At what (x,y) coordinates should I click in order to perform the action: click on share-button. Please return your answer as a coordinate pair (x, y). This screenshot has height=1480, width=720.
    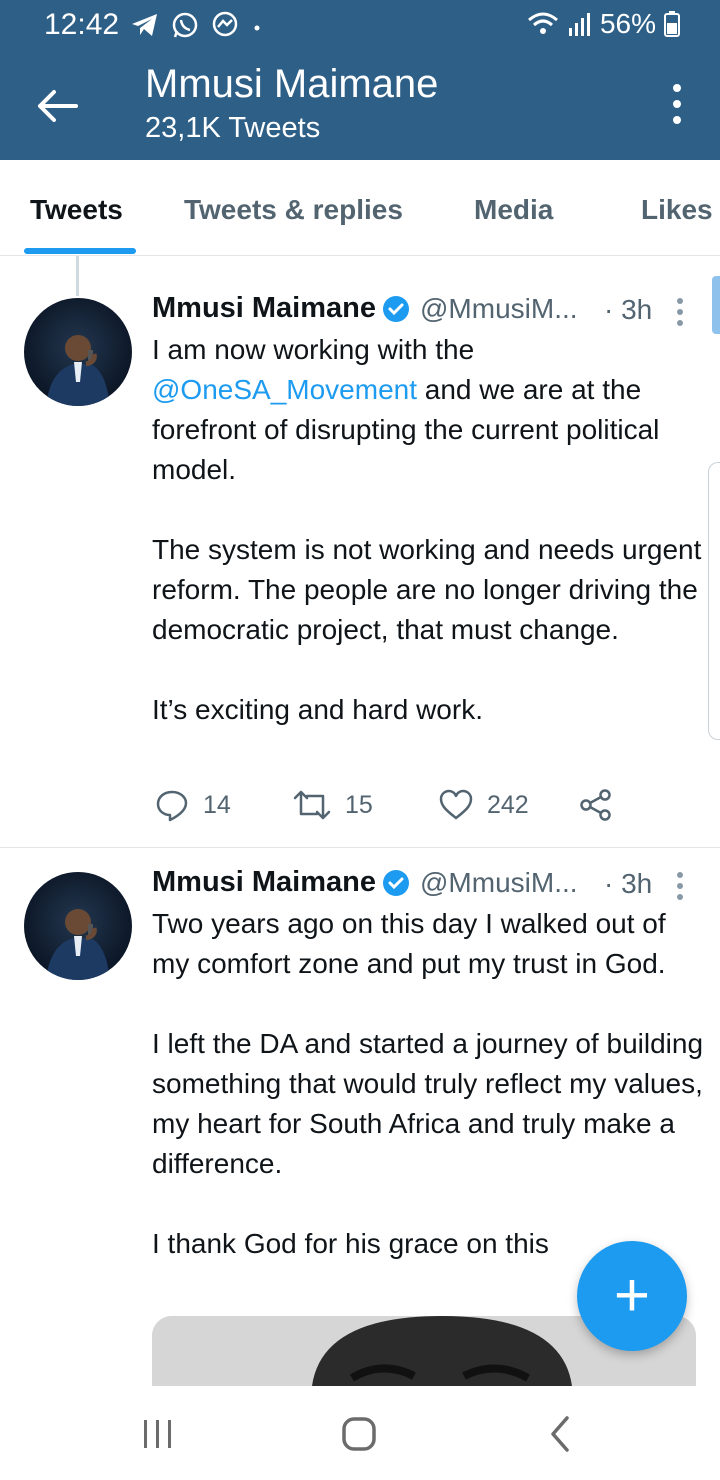
    Looking at the image, I should click on (596, 805).